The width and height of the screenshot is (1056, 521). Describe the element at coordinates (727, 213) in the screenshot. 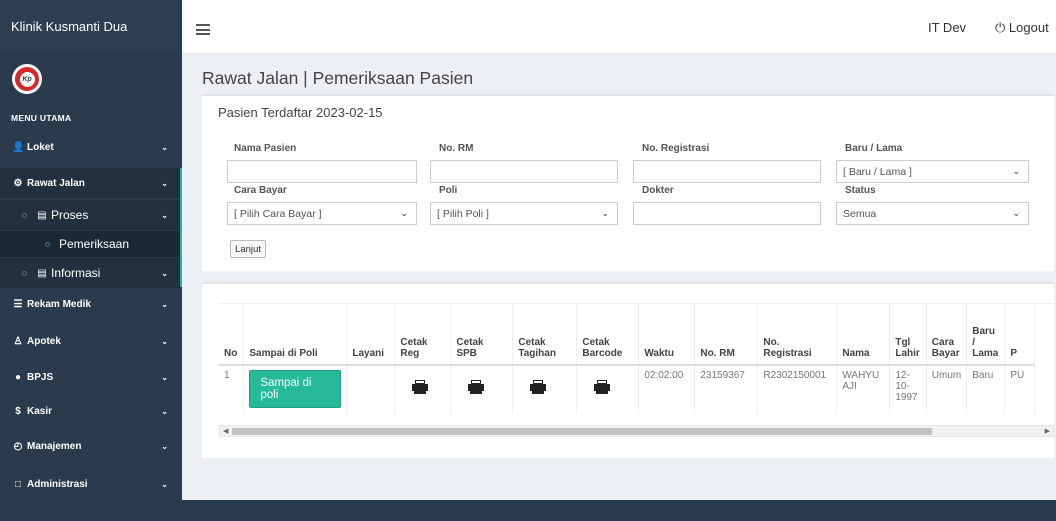

I see `dokter-input` at that location.